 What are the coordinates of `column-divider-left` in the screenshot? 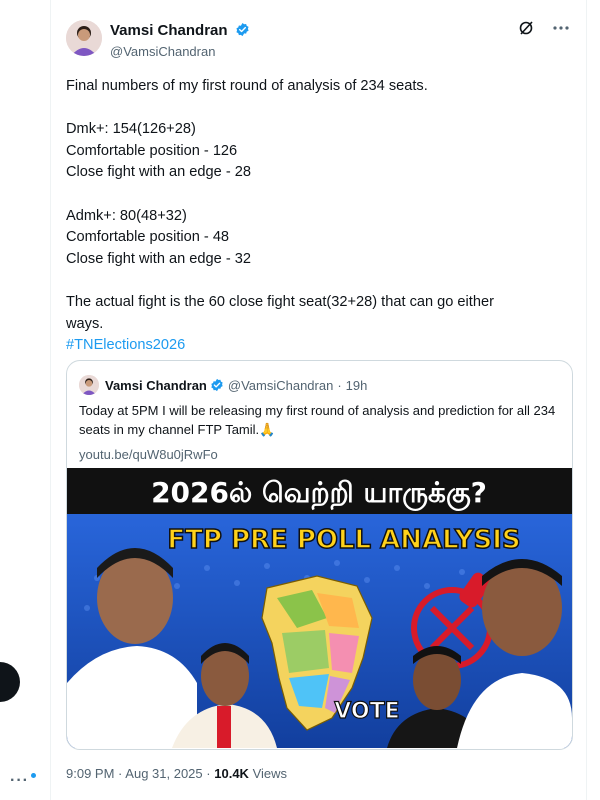 It's located at (50, 400).